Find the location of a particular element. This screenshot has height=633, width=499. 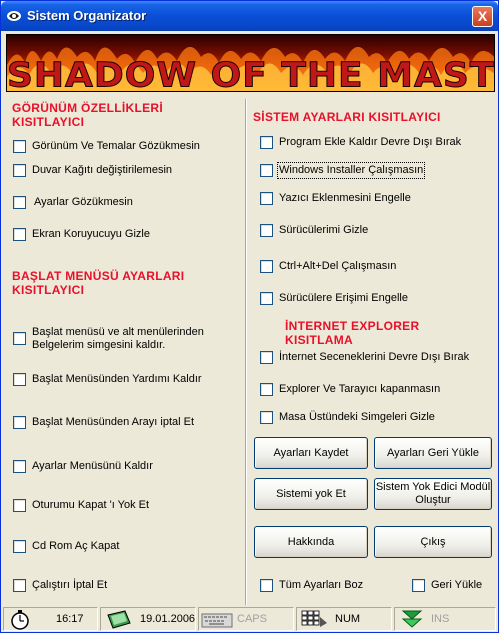

disable-internet-options-checkbox: İnternet Seceneklerini Devre Dışı Bırak is located at coordinates (364, 357).